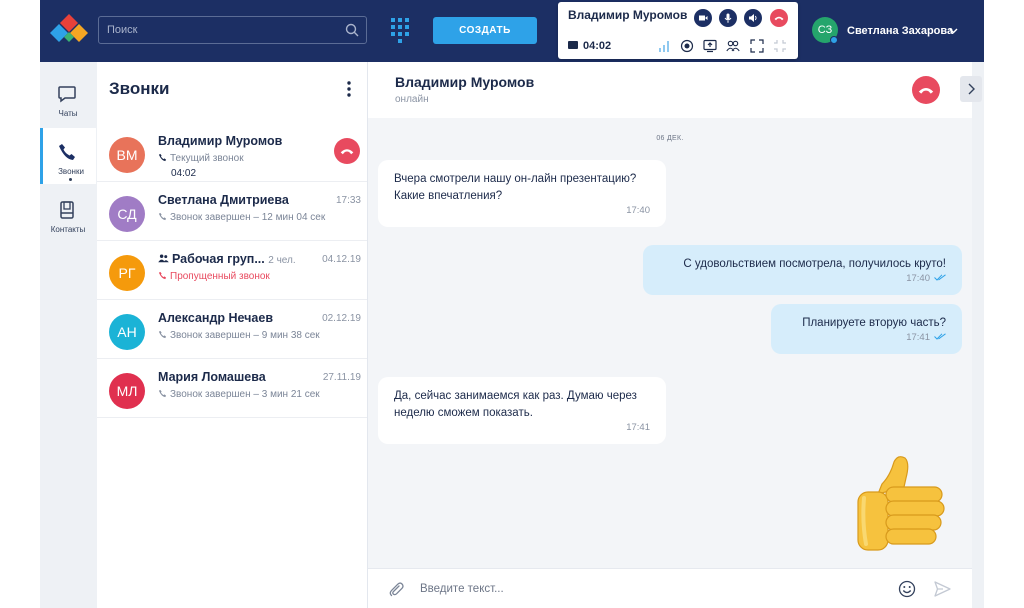  Describe the element at coordinates (349, 89) in the screenshot. I see `more-vertical-icon` at that location.